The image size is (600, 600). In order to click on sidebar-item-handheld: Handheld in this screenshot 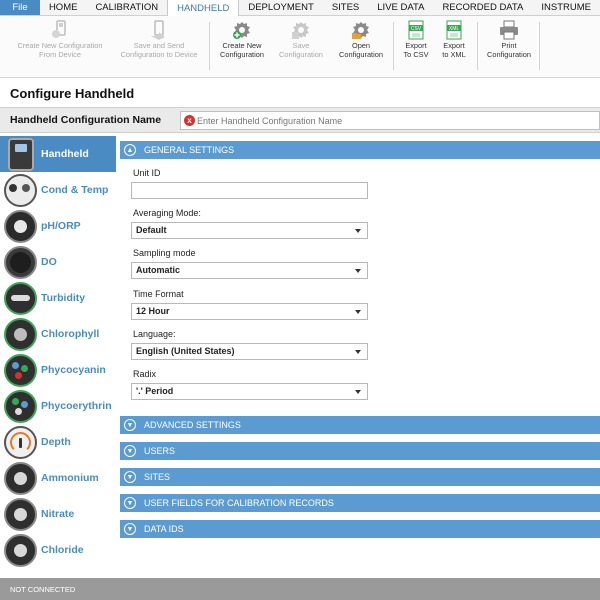, I will do `click(58, 154)`.